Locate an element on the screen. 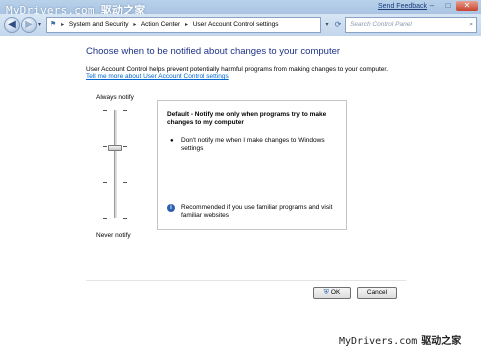 This screenshot has width=481, height=353. minimize-button: – is located at coordinates (432, 6).